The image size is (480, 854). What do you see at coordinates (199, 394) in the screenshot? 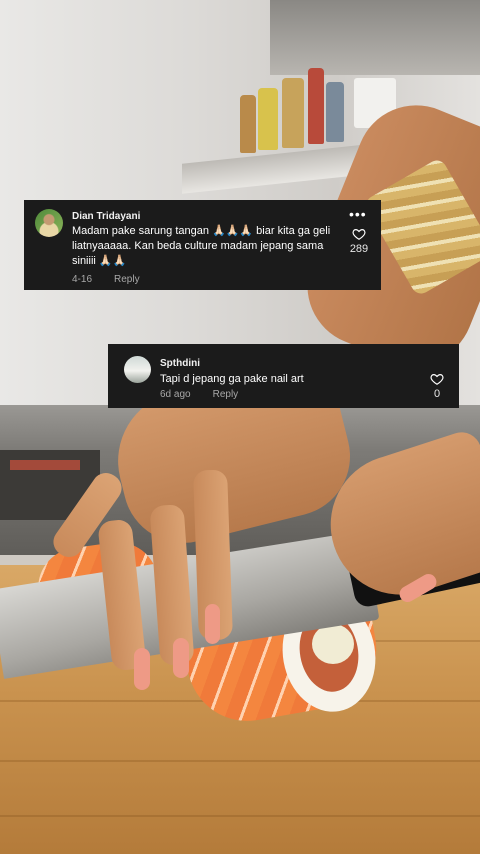
I see `comment-meta: 6d ago Reply` at bounding box center [199, 394].